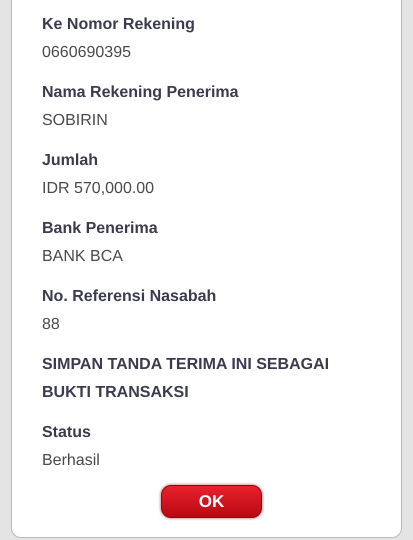  Describe the element at coordinates (211, 501) in the screenshot. I see `ok-button: OK` at that location.